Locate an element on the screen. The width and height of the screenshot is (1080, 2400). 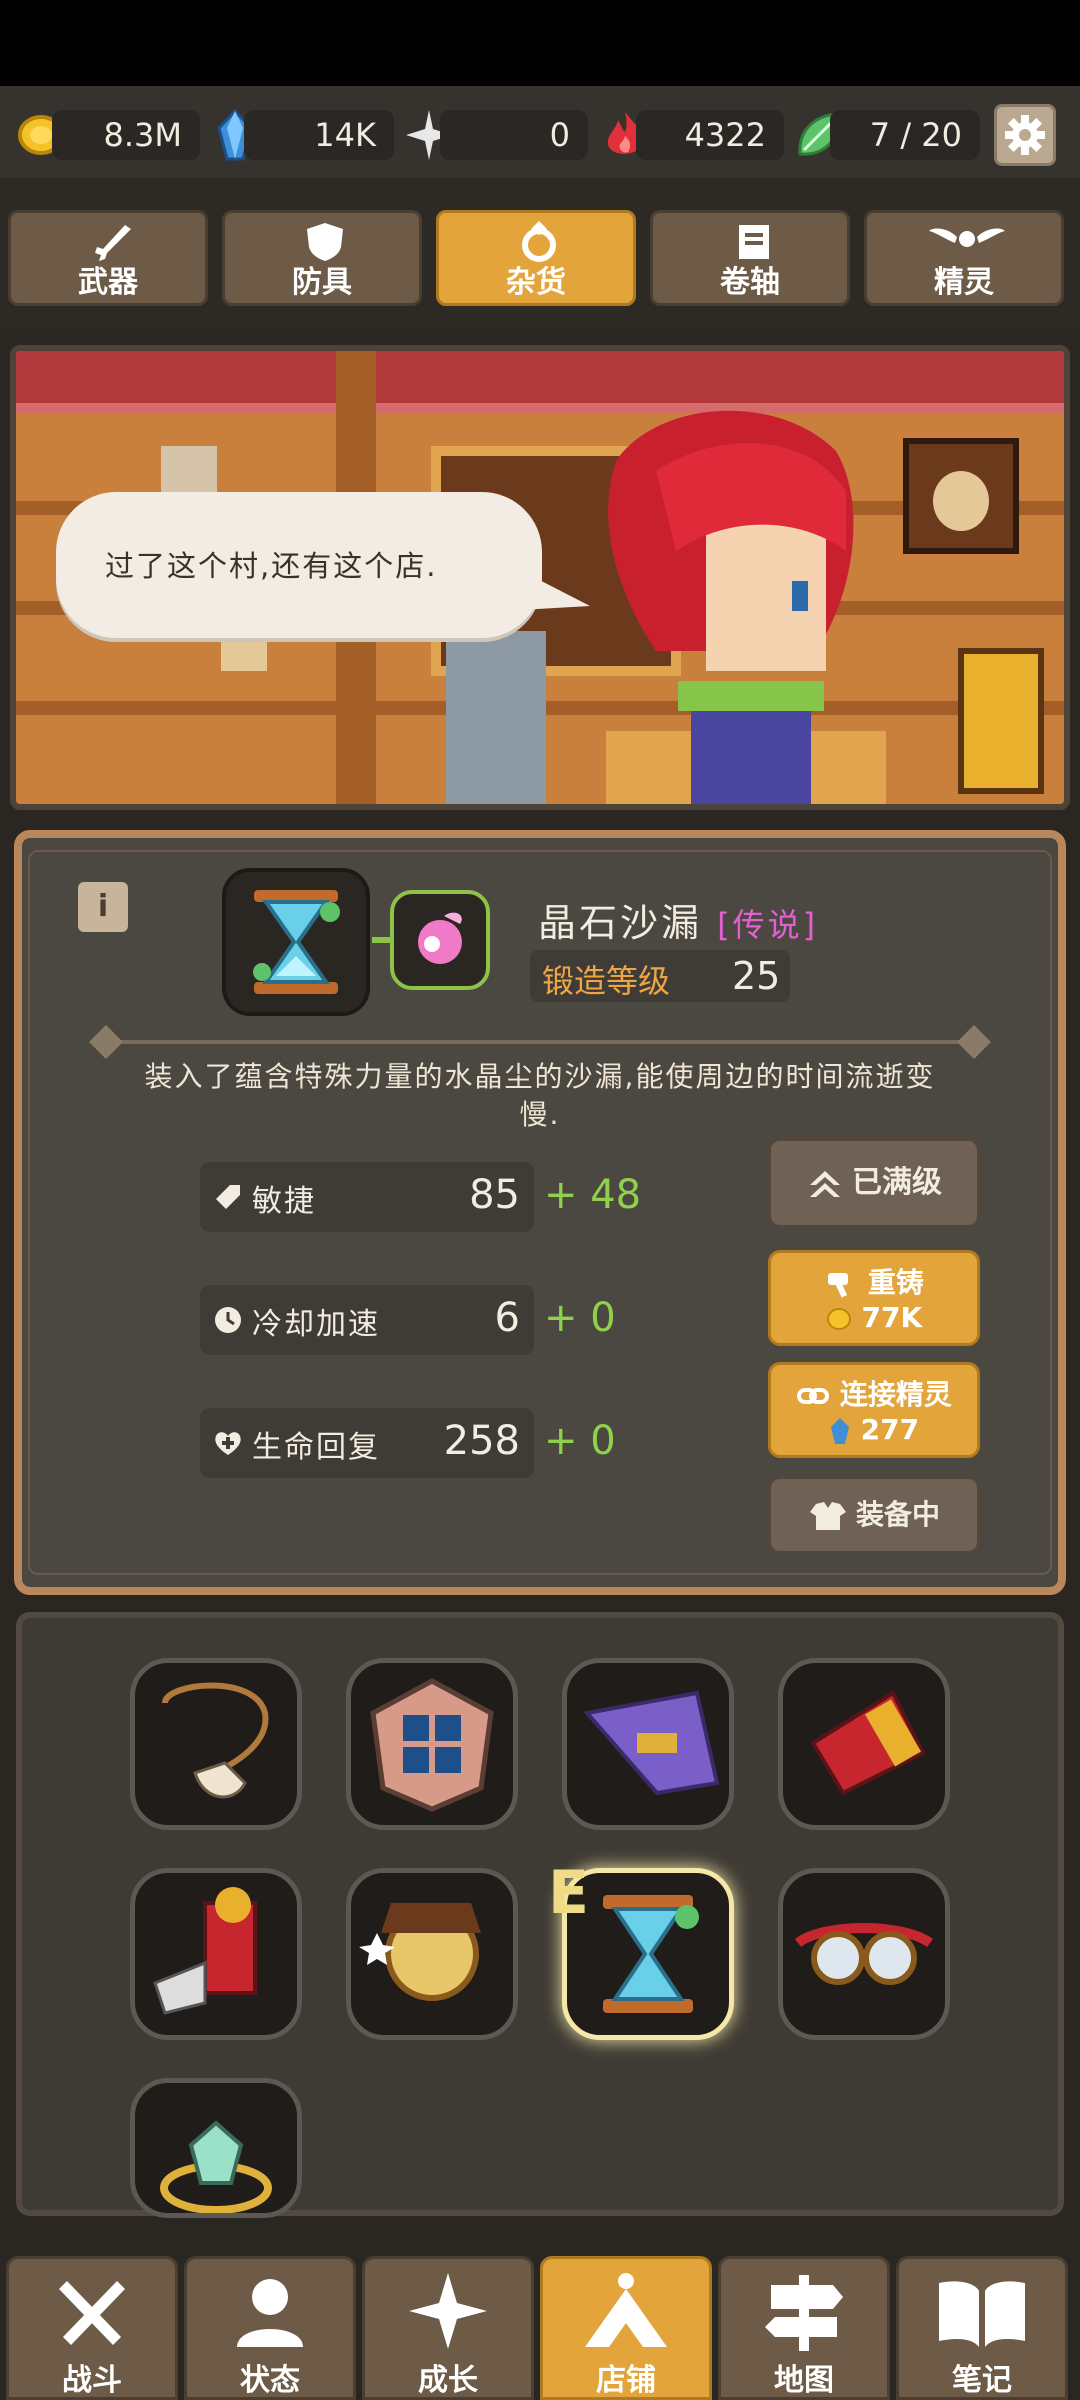
tab-misc: 杂货 is located at coordinates (536, 258).